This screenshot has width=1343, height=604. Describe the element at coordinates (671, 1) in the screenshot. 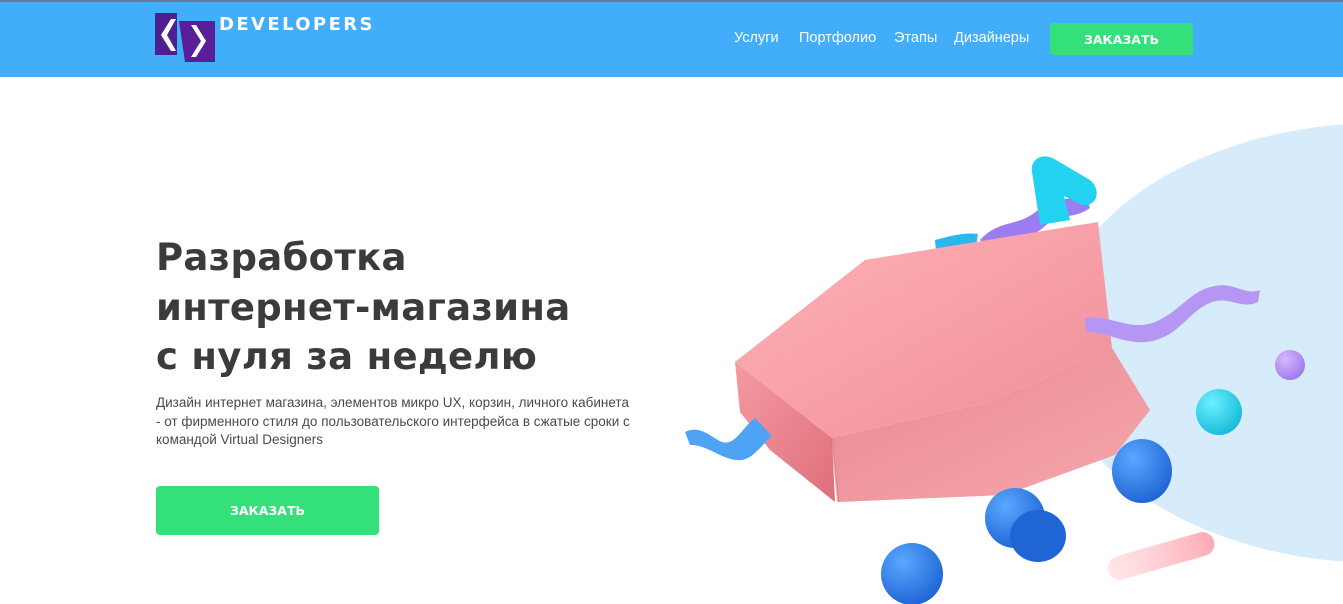

I see `top-border` at that location.